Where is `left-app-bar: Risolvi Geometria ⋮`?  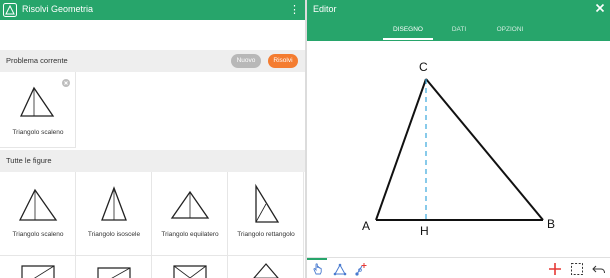 left-app-bar: Risolvi Geometria ⋮ is located at coordinates (152, 10).